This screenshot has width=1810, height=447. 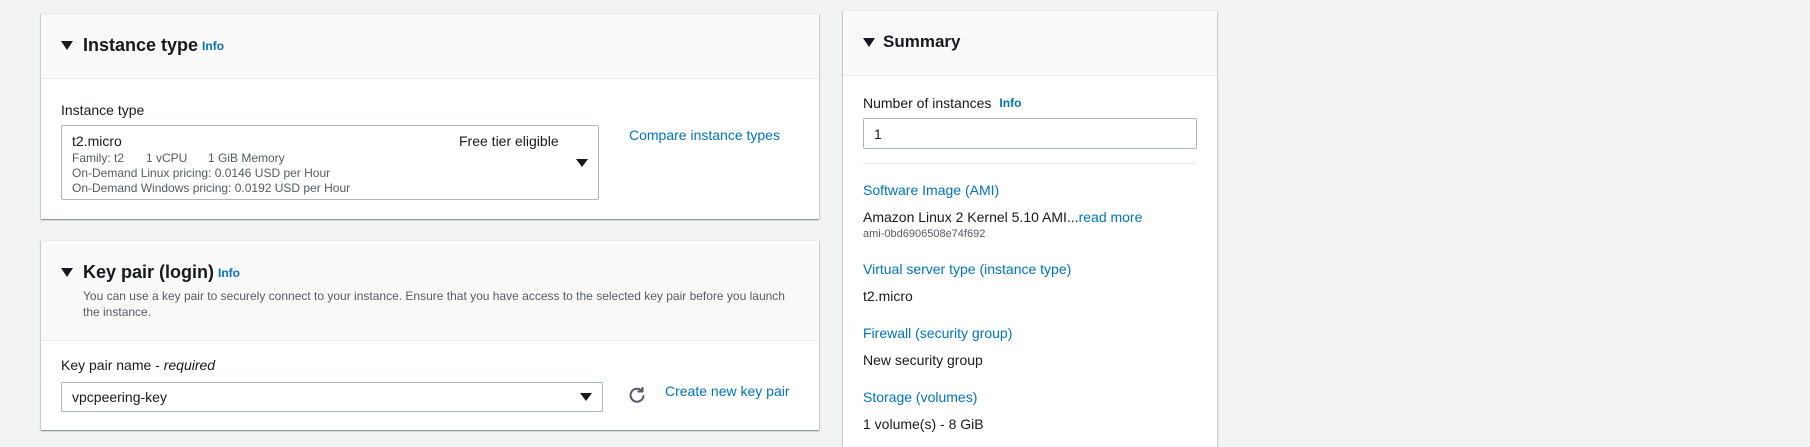 I want to click on number-of-instances-input: 1, so click(x=1030, y=133).